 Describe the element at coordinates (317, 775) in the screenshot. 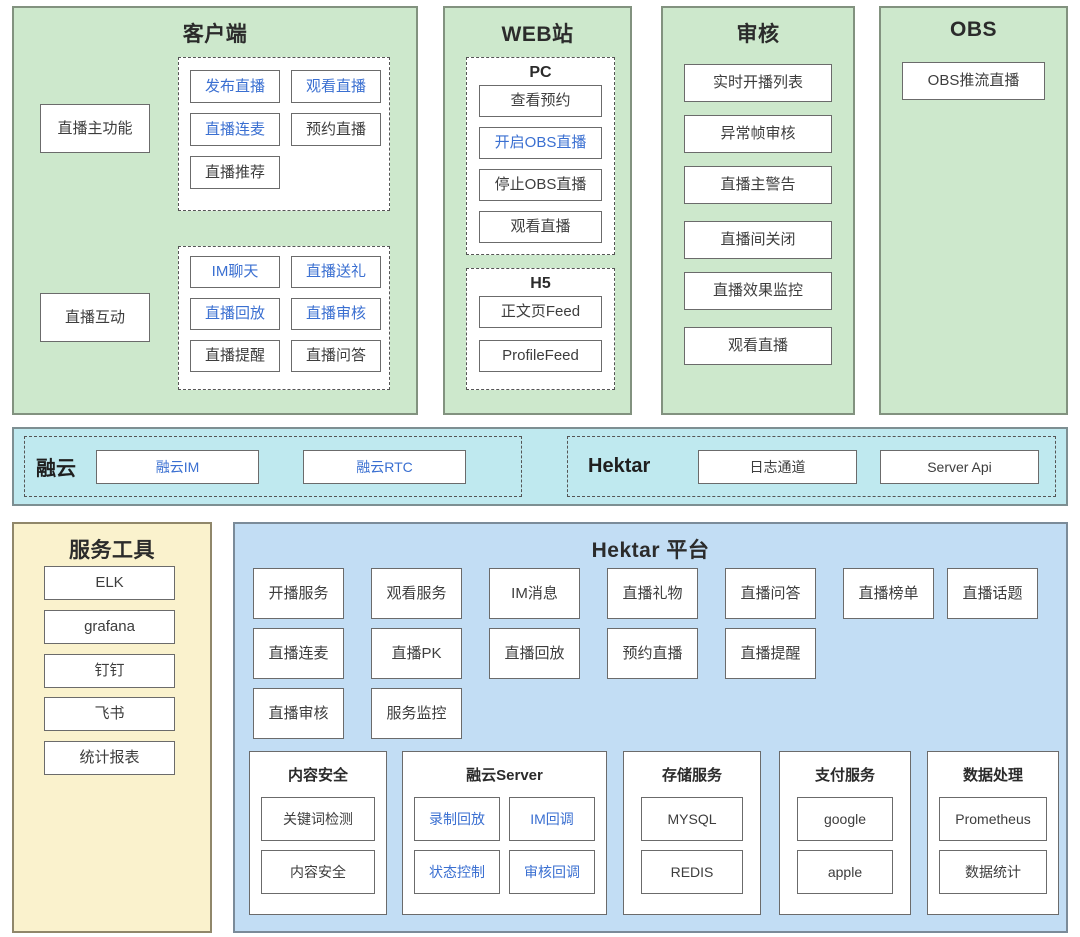

I see `hektar-subgroup-content-safety-title: 内容安全` at that location.